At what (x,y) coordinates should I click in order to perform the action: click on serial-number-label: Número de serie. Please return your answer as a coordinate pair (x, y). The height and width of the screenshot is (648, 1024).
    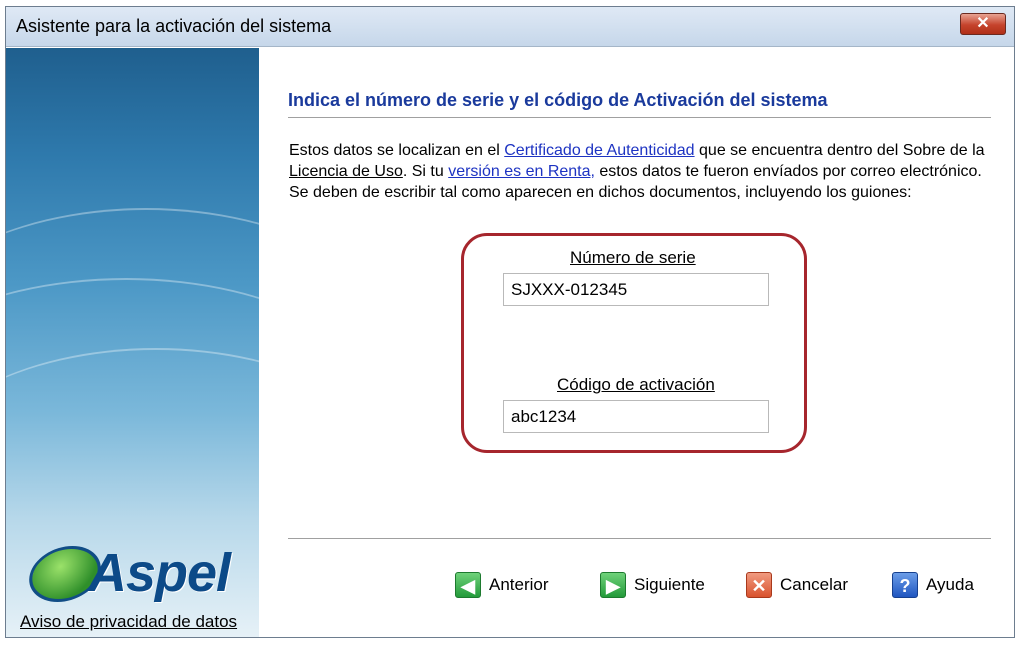
    Looking at the image, I should click on (633, 257).